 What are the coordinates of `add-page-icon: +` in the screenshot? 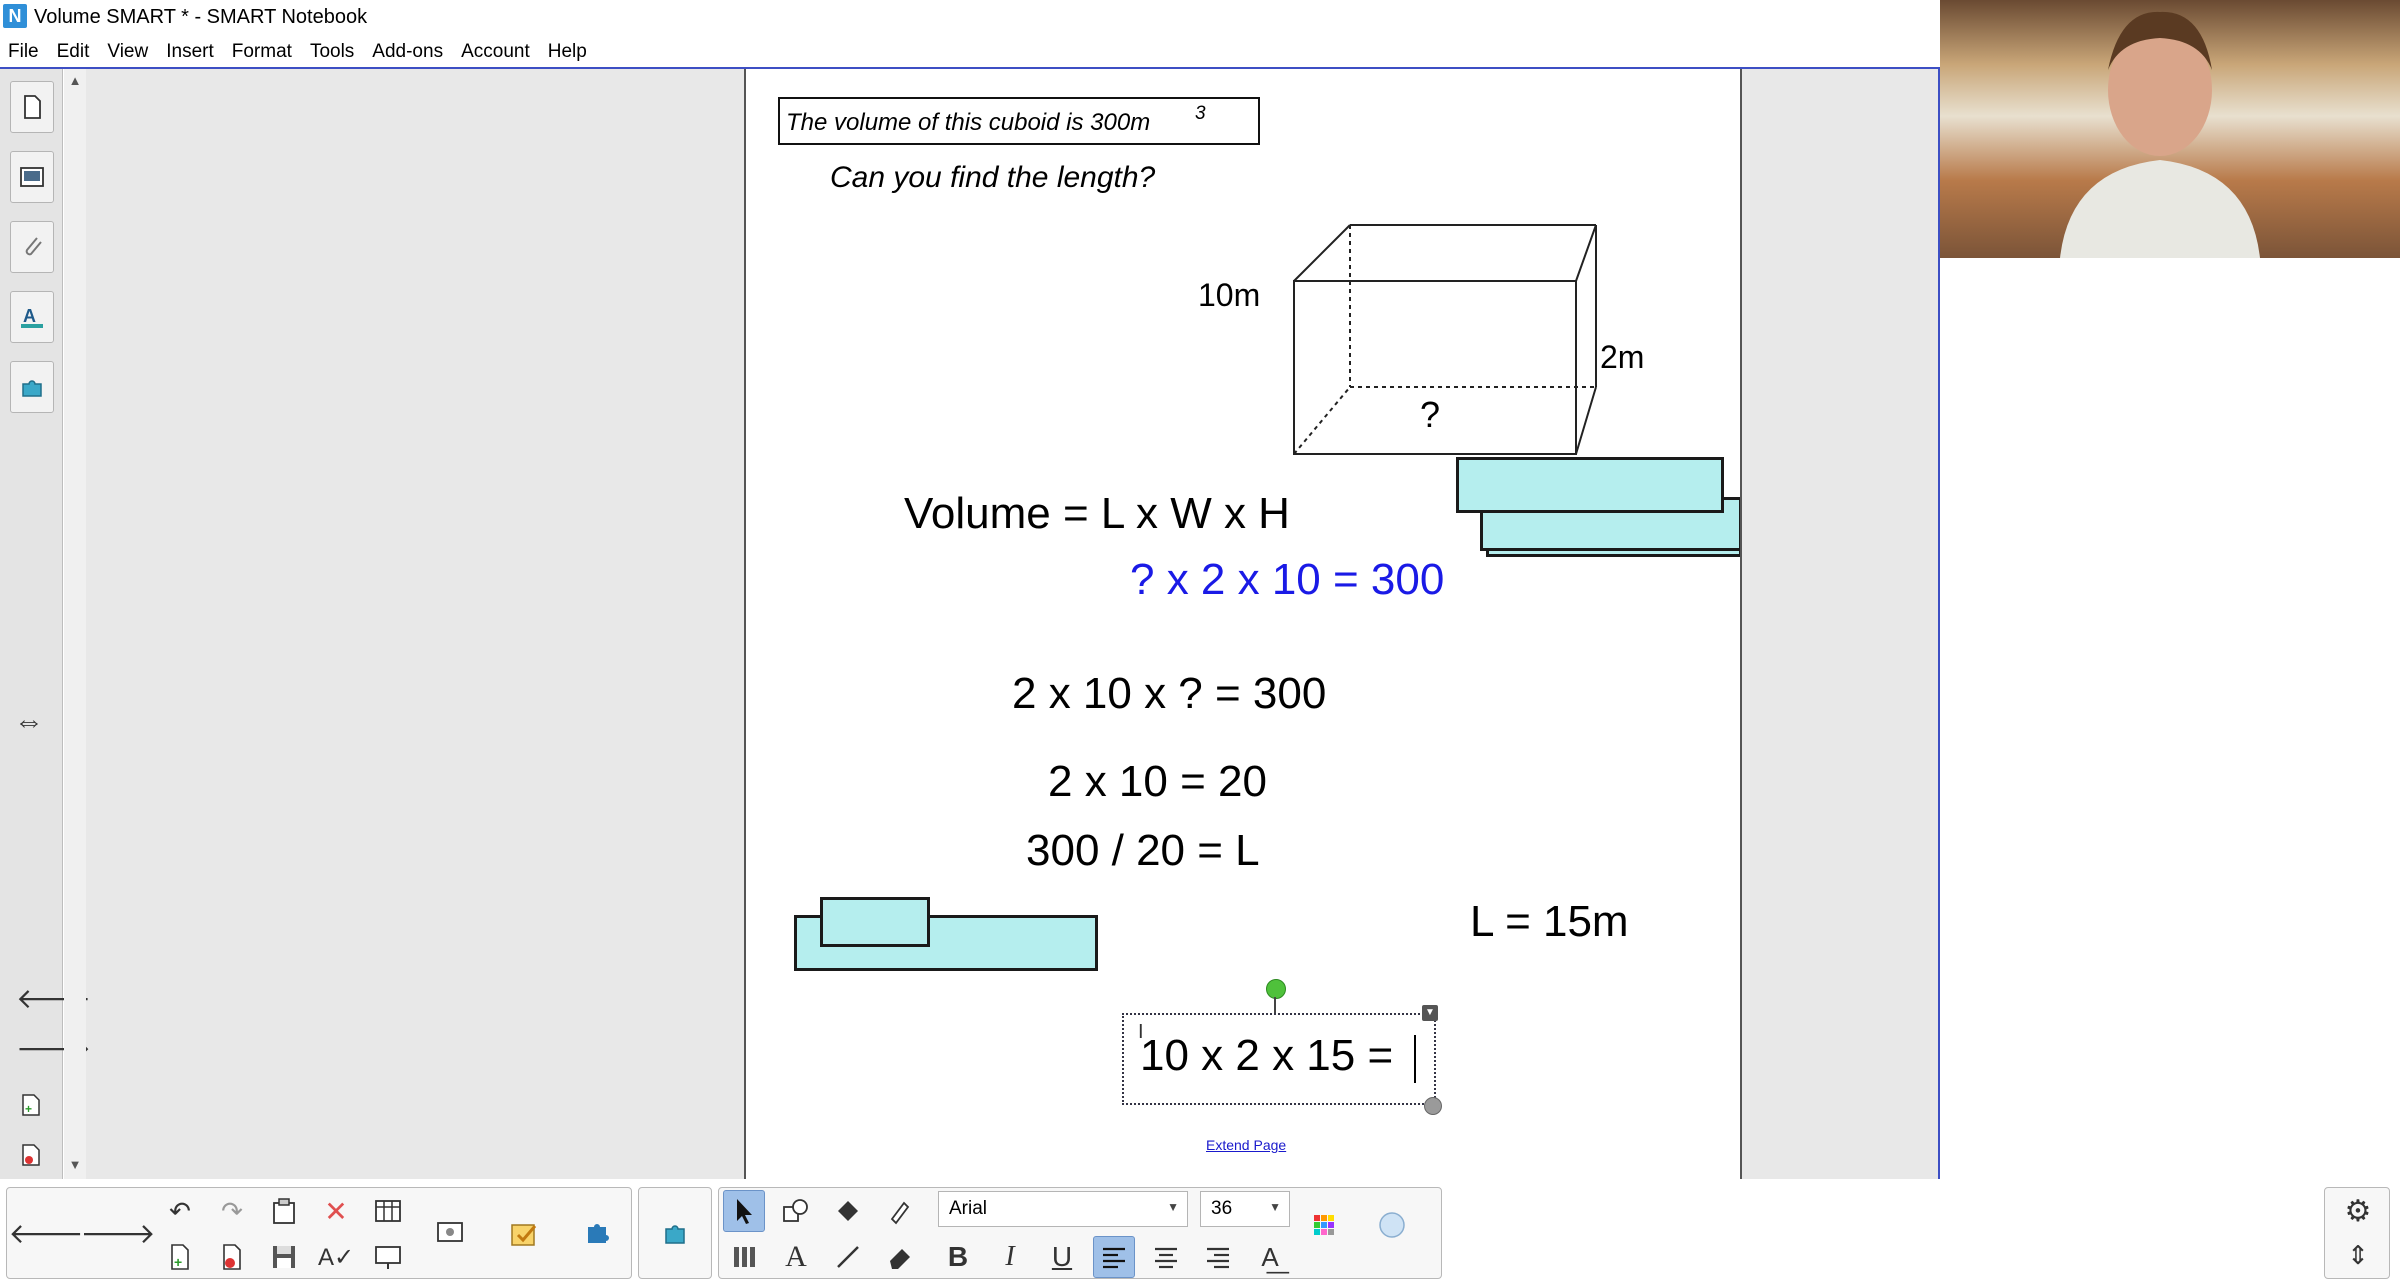 It's located at (31, 1105).